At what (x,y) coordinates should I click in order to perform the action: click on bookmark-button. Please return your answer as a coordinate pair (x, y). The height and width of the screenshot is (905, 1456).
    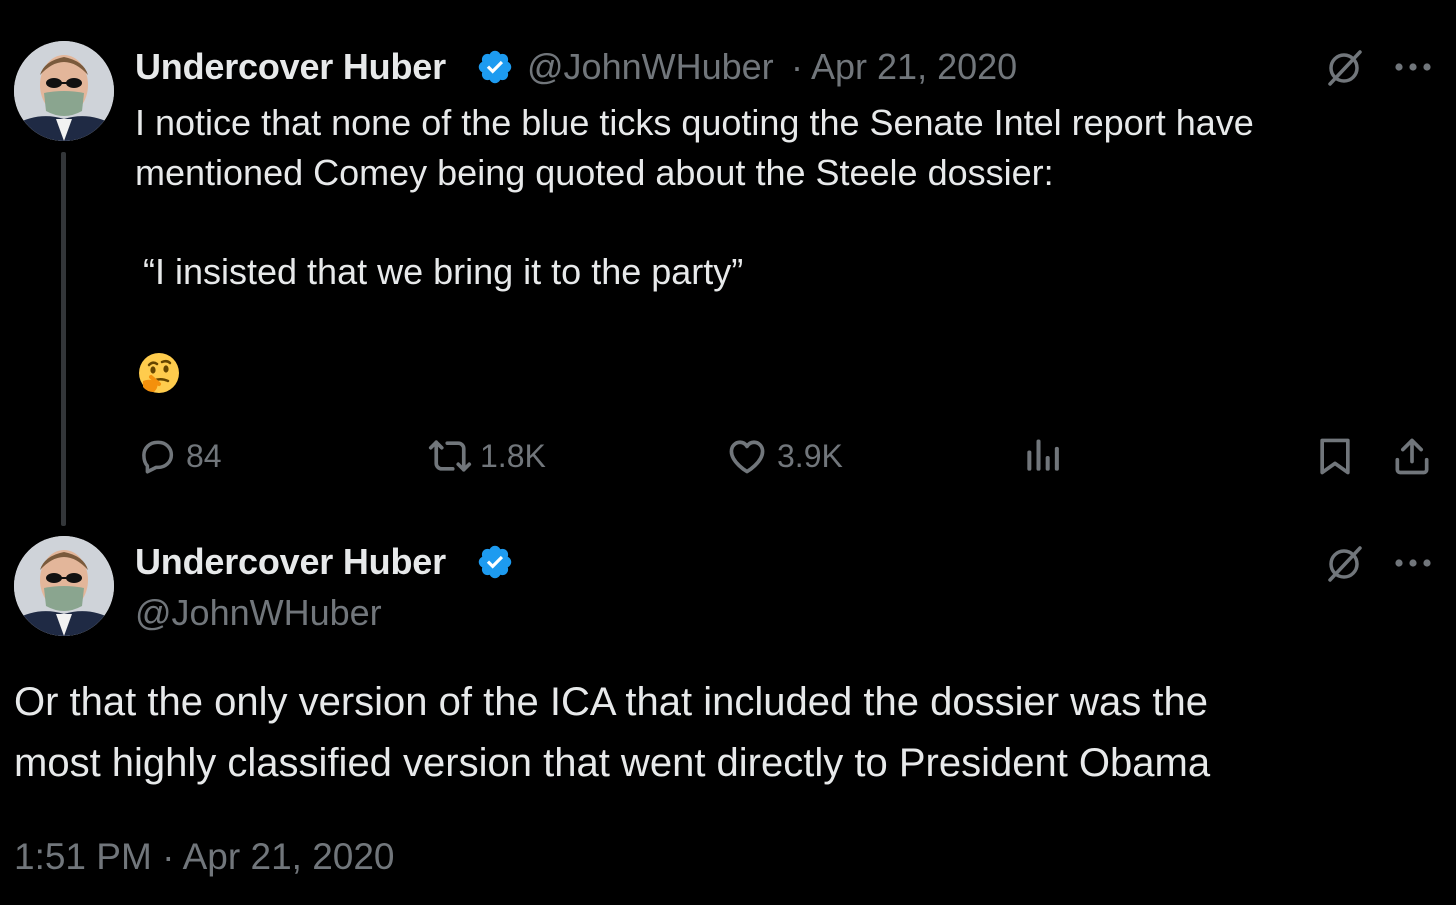
    Looking at the image, I should click on (1335, 456).